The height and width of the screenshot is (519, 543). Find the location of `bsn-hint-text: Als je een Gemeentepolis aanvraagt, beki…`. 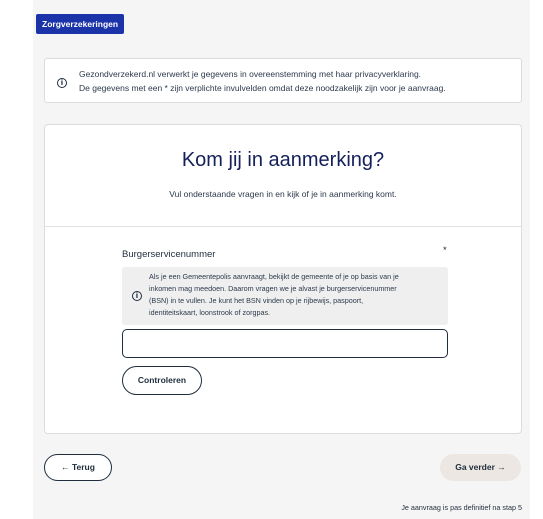

bsn-hint-text: Als je een Gemeentepolis aanvraagt, beki… is located at coordinates (274, 295).